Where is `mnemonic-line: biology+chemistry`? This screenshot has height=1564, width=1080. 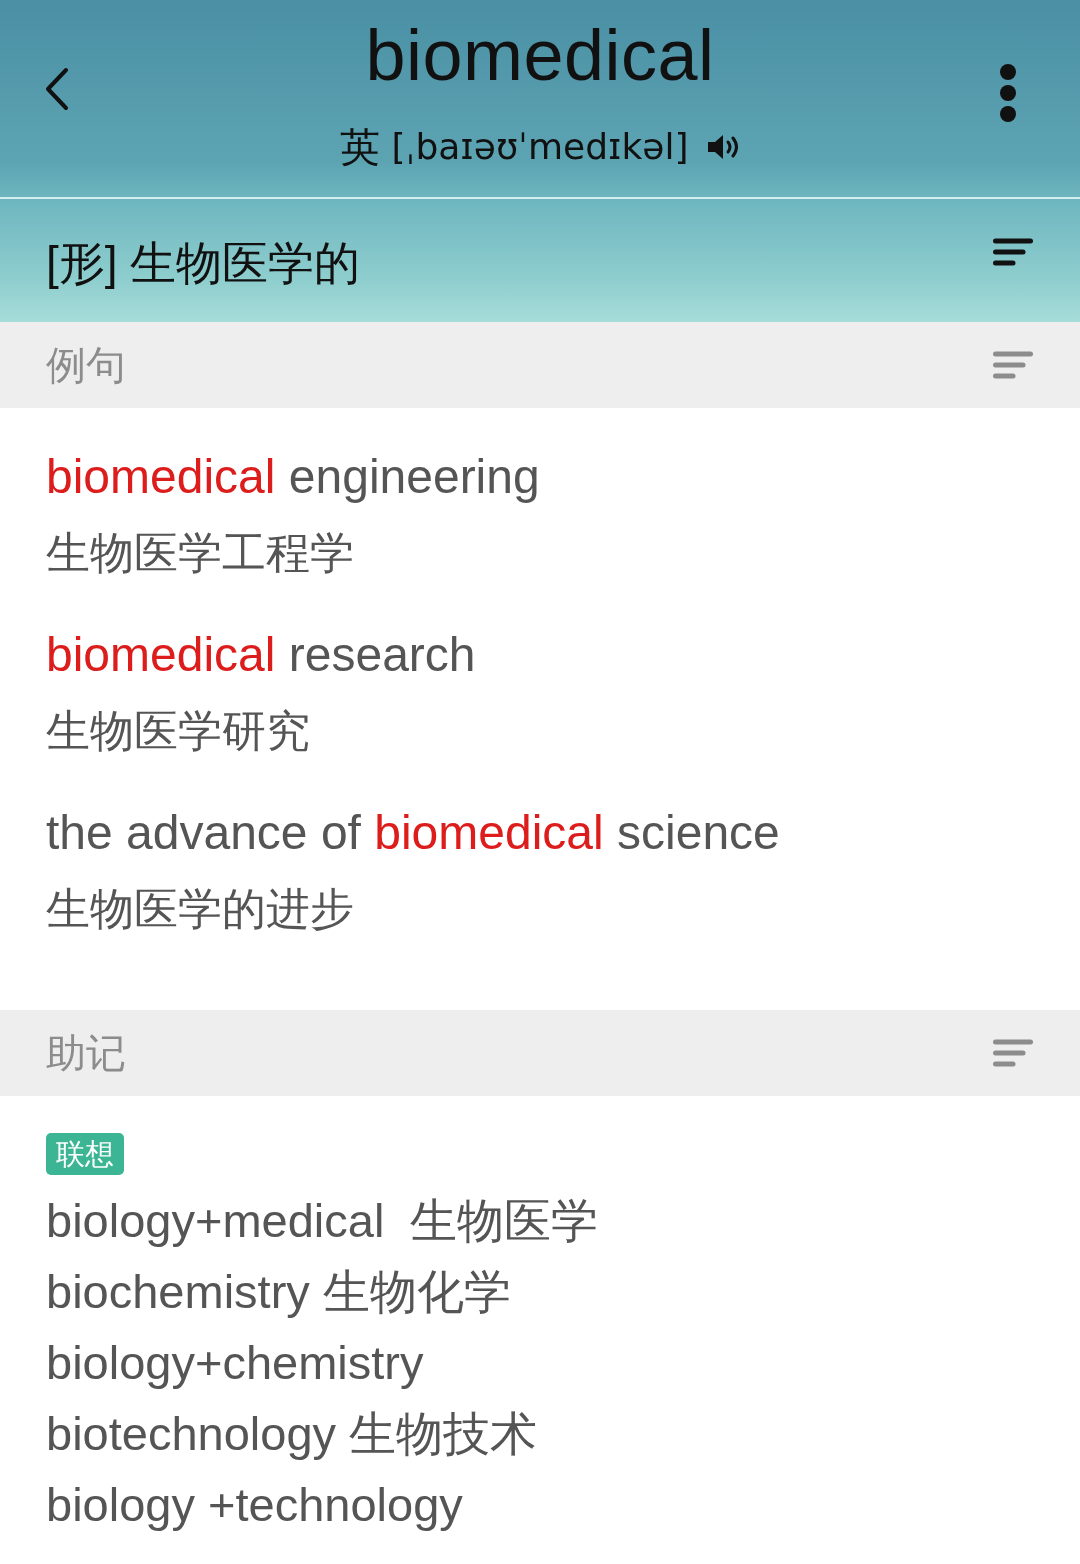 mnemonic-line: biology+chemistry is located at coordinates (235, 1363).